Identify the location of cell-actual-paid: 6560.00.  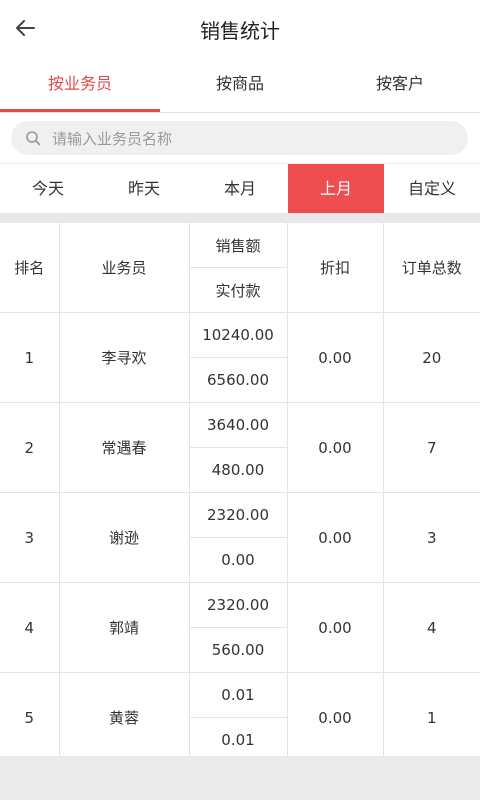
(238, 380).